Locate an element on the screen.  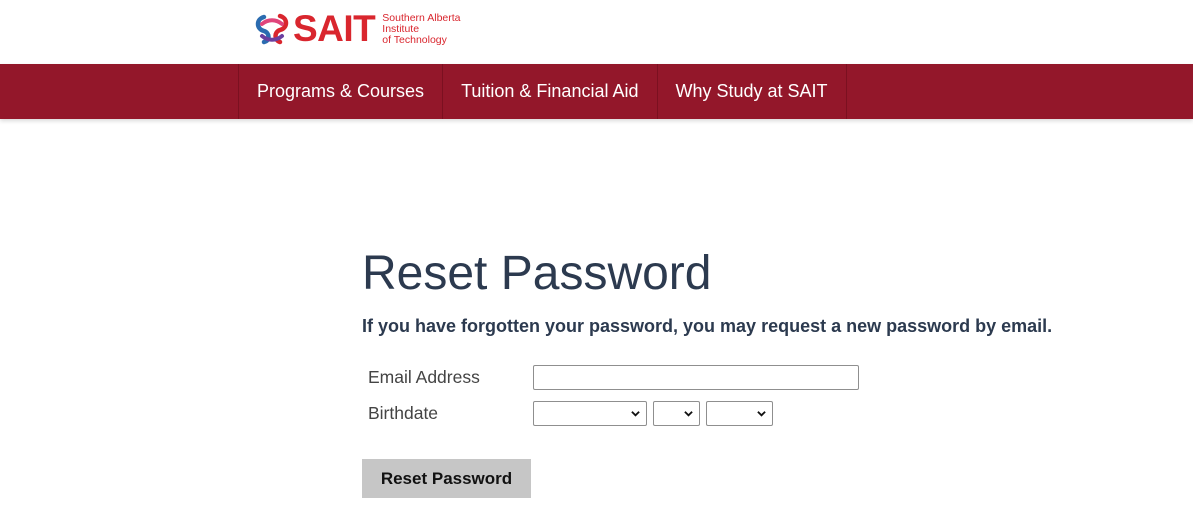
birthdate-row: Birthdate is located at coordinates (570, 413).